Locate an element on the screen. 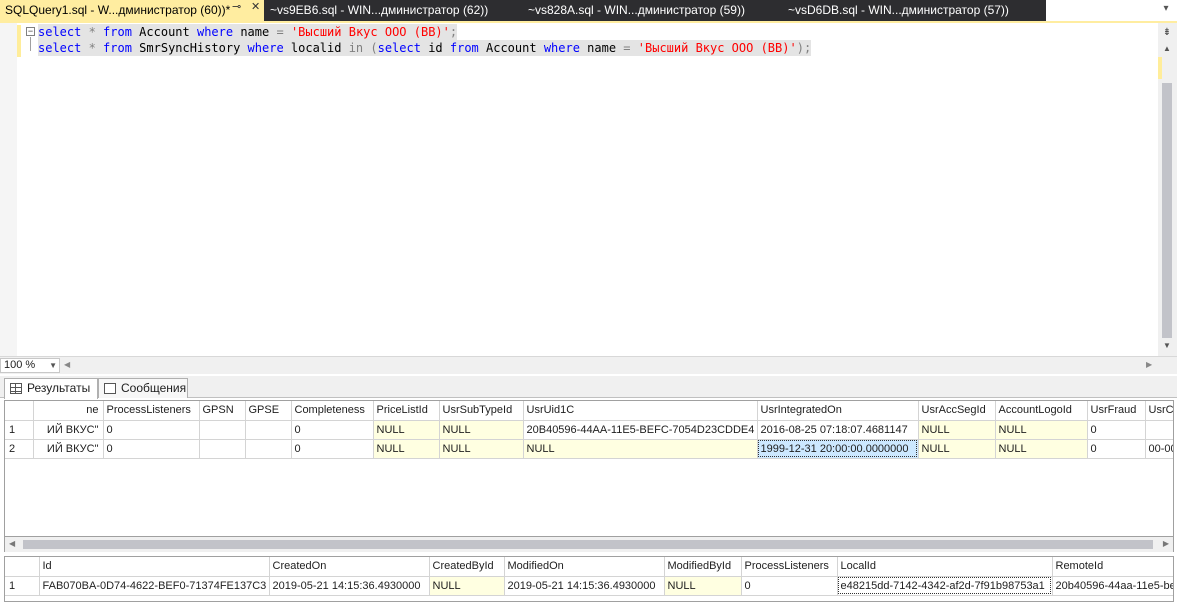 The image size is (1177, 606). column-header: UsrUid1C is located at coordinates (640, 411).